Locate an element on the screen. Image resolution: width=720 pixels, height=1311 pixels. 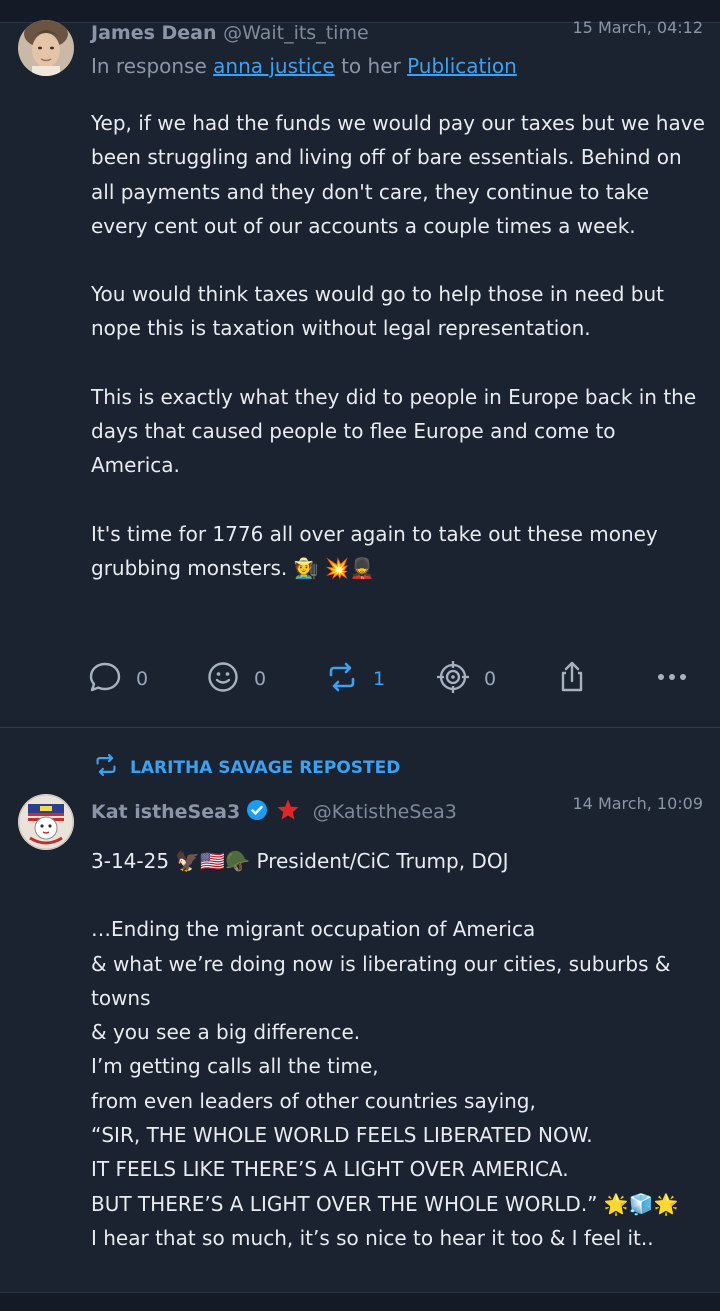
post-timestamp: 14 March, 10:09 is located at coordinates (638, 803).